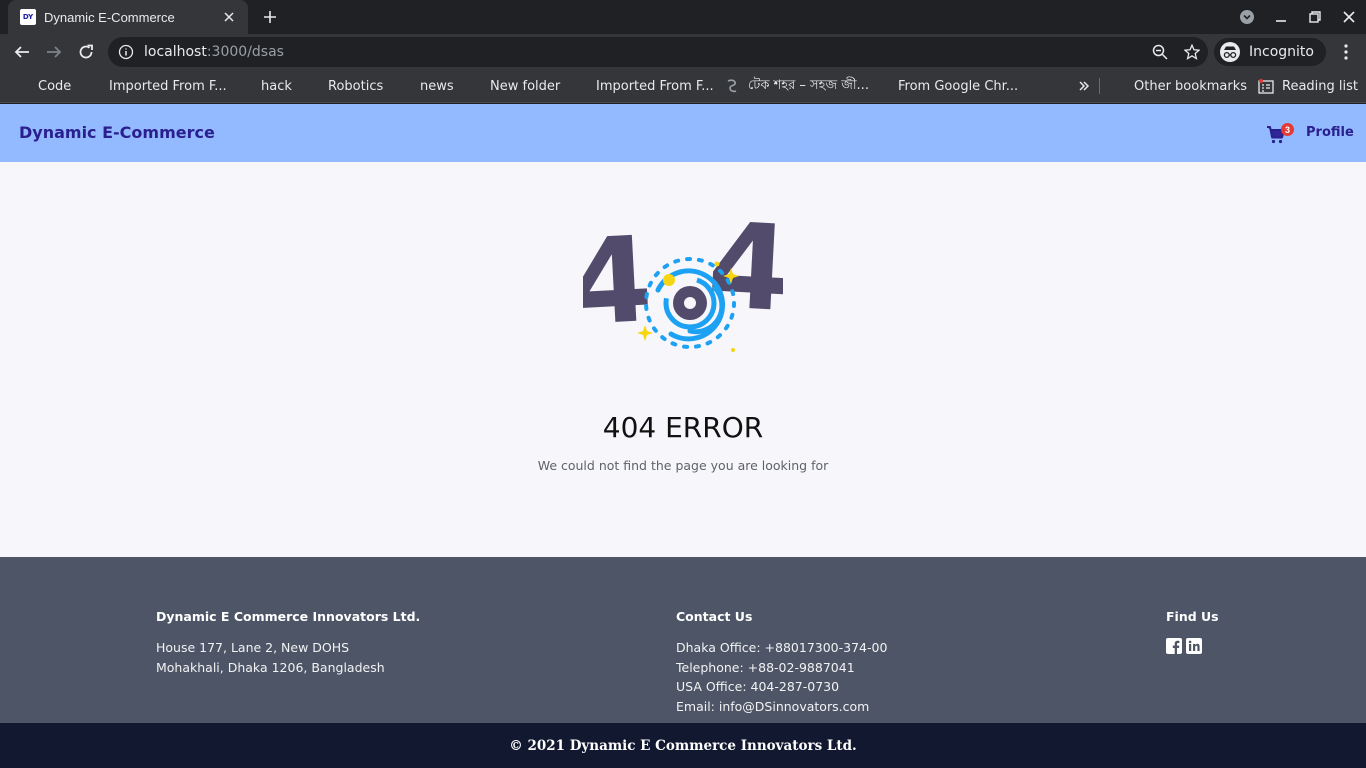 The width and height of the screenshot is (1366, 768). I want to click on footer-contact-line: Telephone: +88-02-9887041, so click(765, 667).